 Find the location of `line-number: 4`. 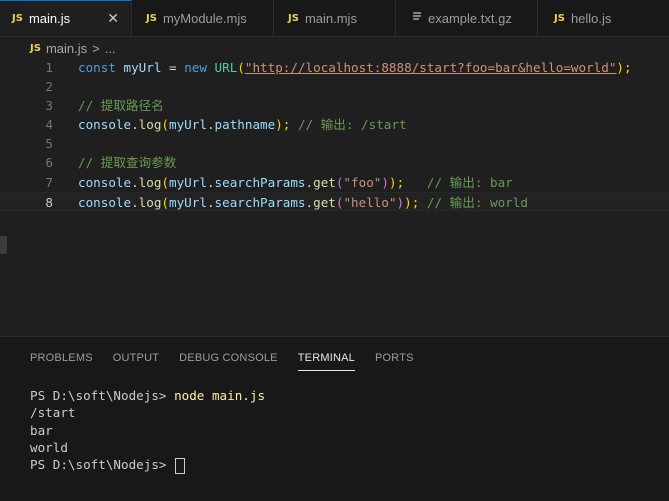

line-number: 4 is located at coordinates (49, 125).